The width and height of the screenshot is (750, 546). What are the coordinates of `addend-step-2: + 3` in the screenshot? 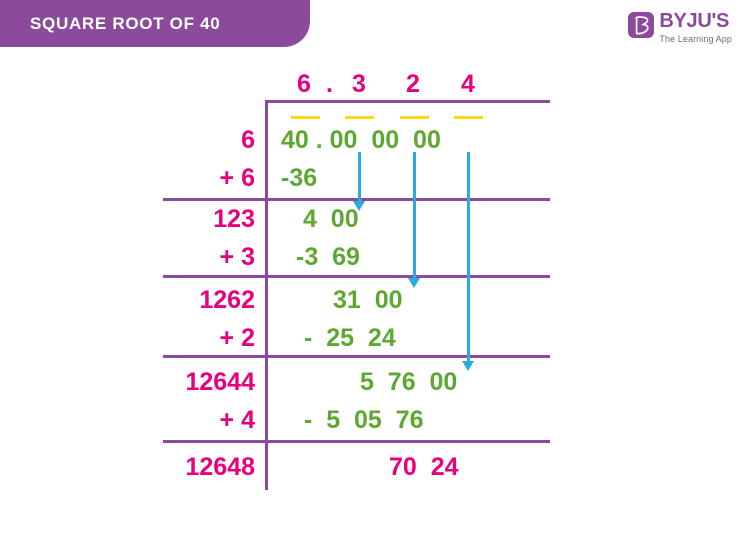 It's located at (237, 257).